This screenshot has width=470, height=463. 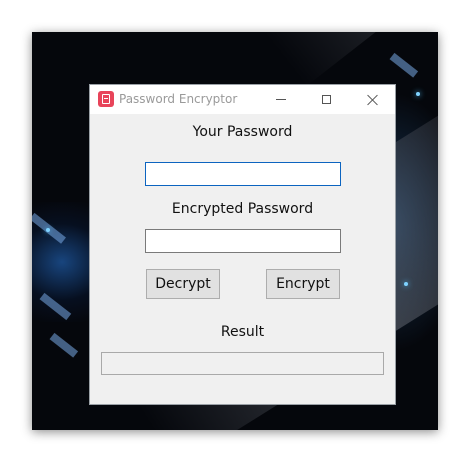 What do you see at coordinates (178, 99) in the screenshot?
I see `window-title: Password Encryptor` at bounding box center [178, 99].